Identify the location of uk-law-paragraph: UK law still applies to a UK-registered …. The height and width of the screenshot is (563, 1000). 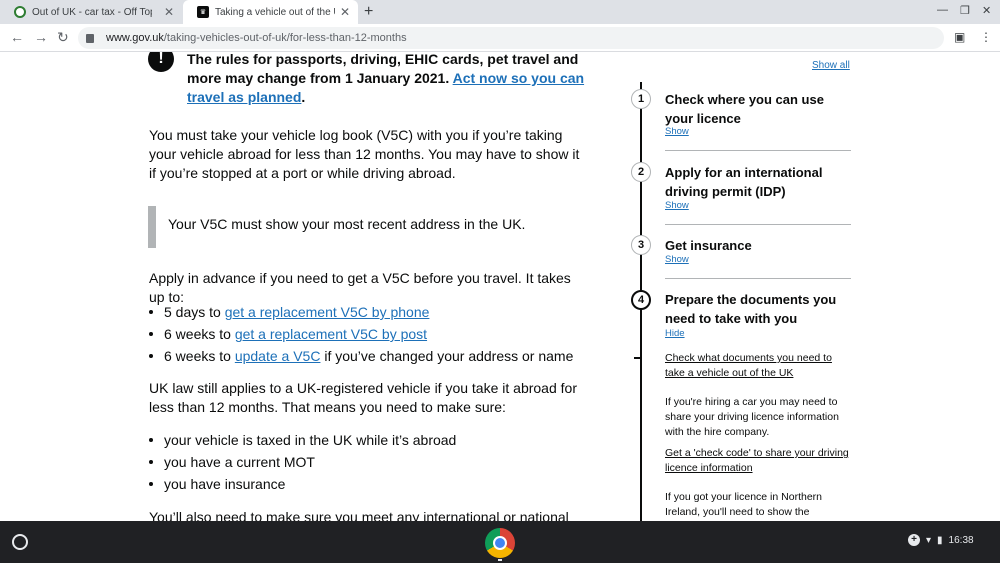
(363, 397).